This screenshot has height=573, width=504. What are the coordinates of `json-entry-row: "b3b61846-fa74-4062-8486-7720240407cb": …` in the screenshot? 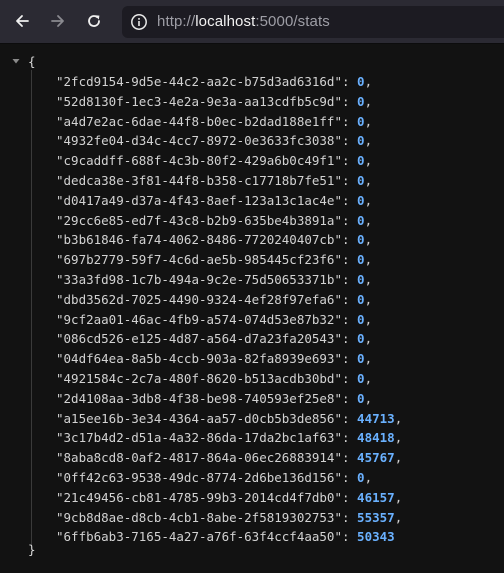 It's located at (214, 240).